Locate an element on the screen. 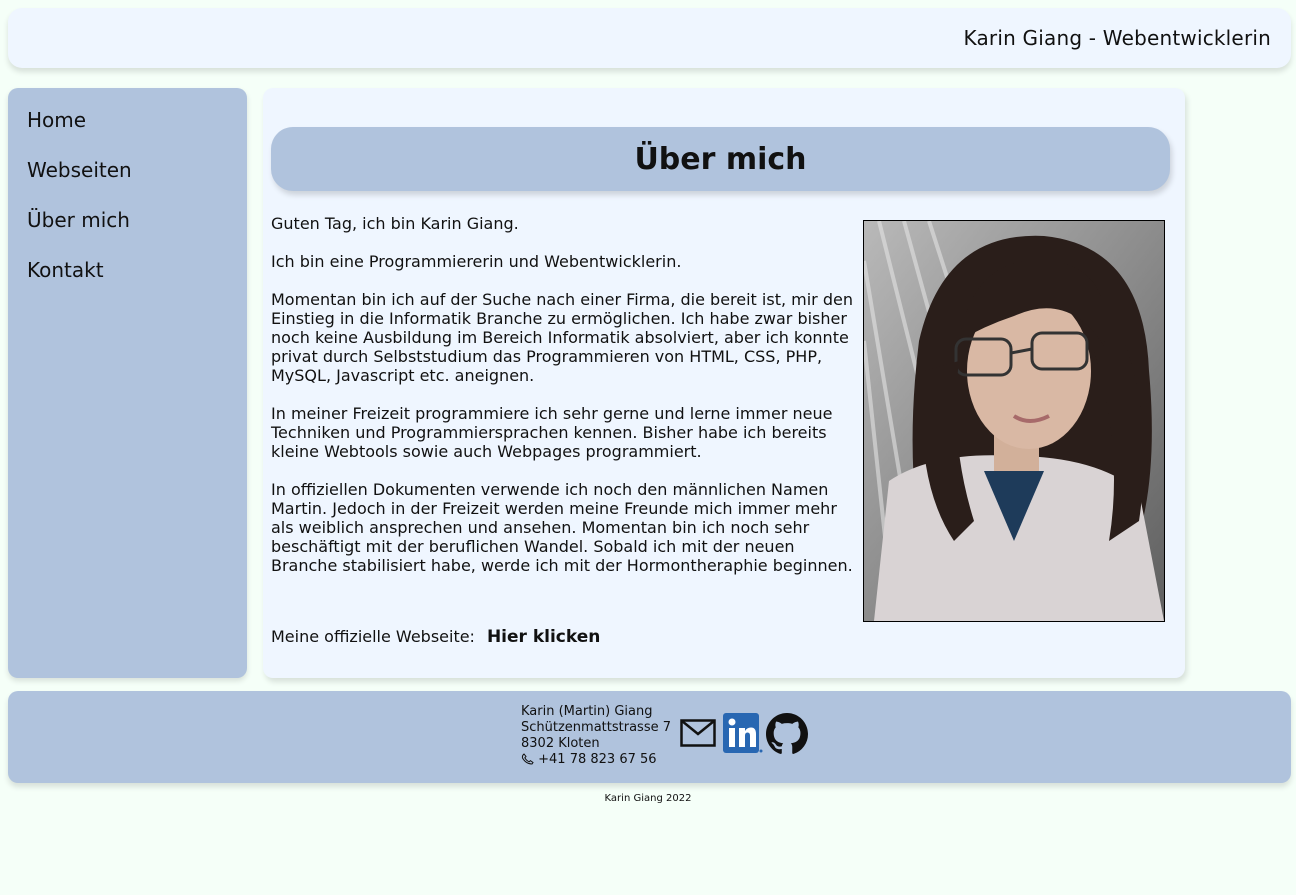 The height and width of the screenshot is (895, 1296). page-title-bar: Über mich is located at coordinates (720, 159).